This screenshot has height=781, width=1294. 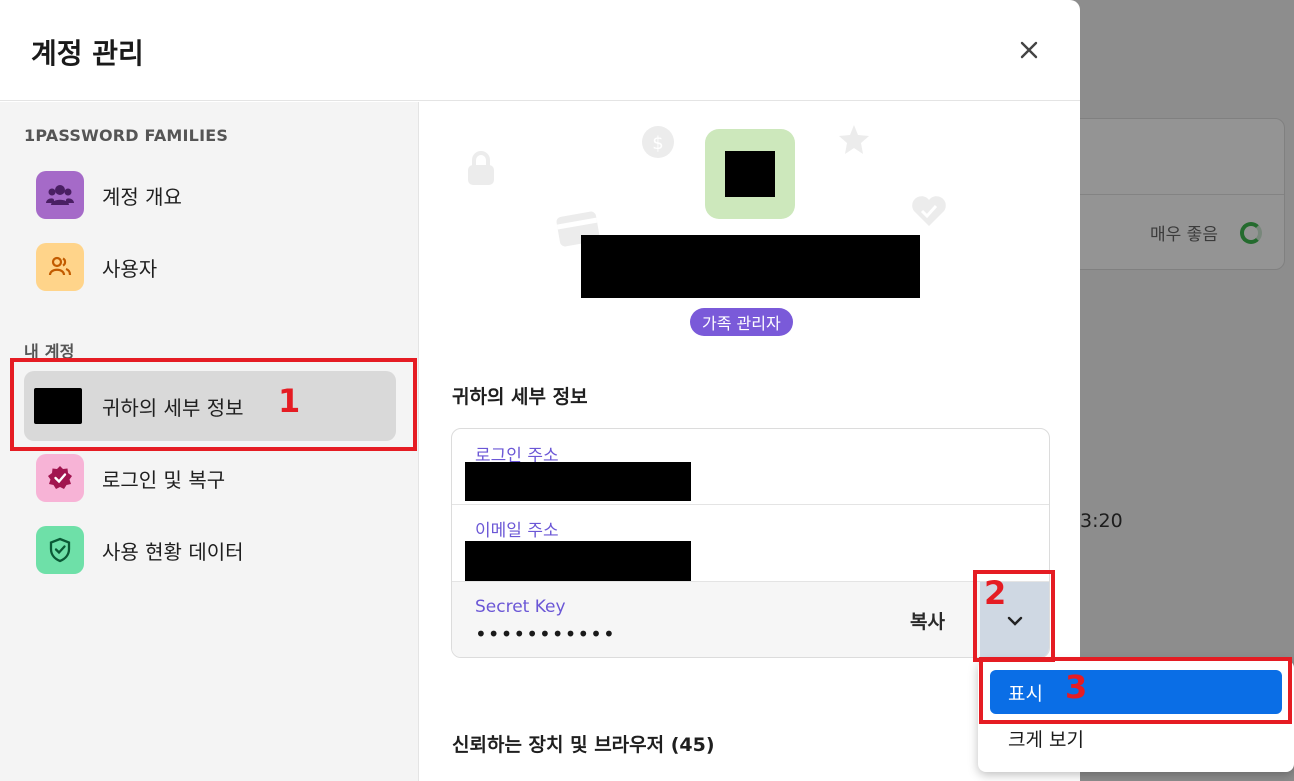 What do you see at coordinates (750, 619) in the screenshot?
I see `secret-key-field: Secret Key ••••••••••• 복사` at bounding box center [750, 619].